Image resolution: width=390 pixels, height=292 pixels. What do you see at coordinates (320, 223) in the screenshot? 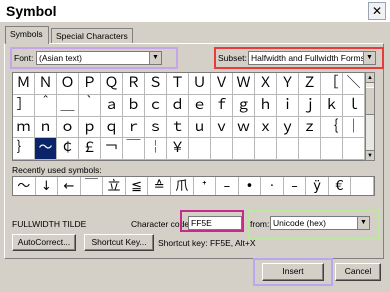
I see `from-select: Unicode (hex) ▼` at bounding box center [320, 223].